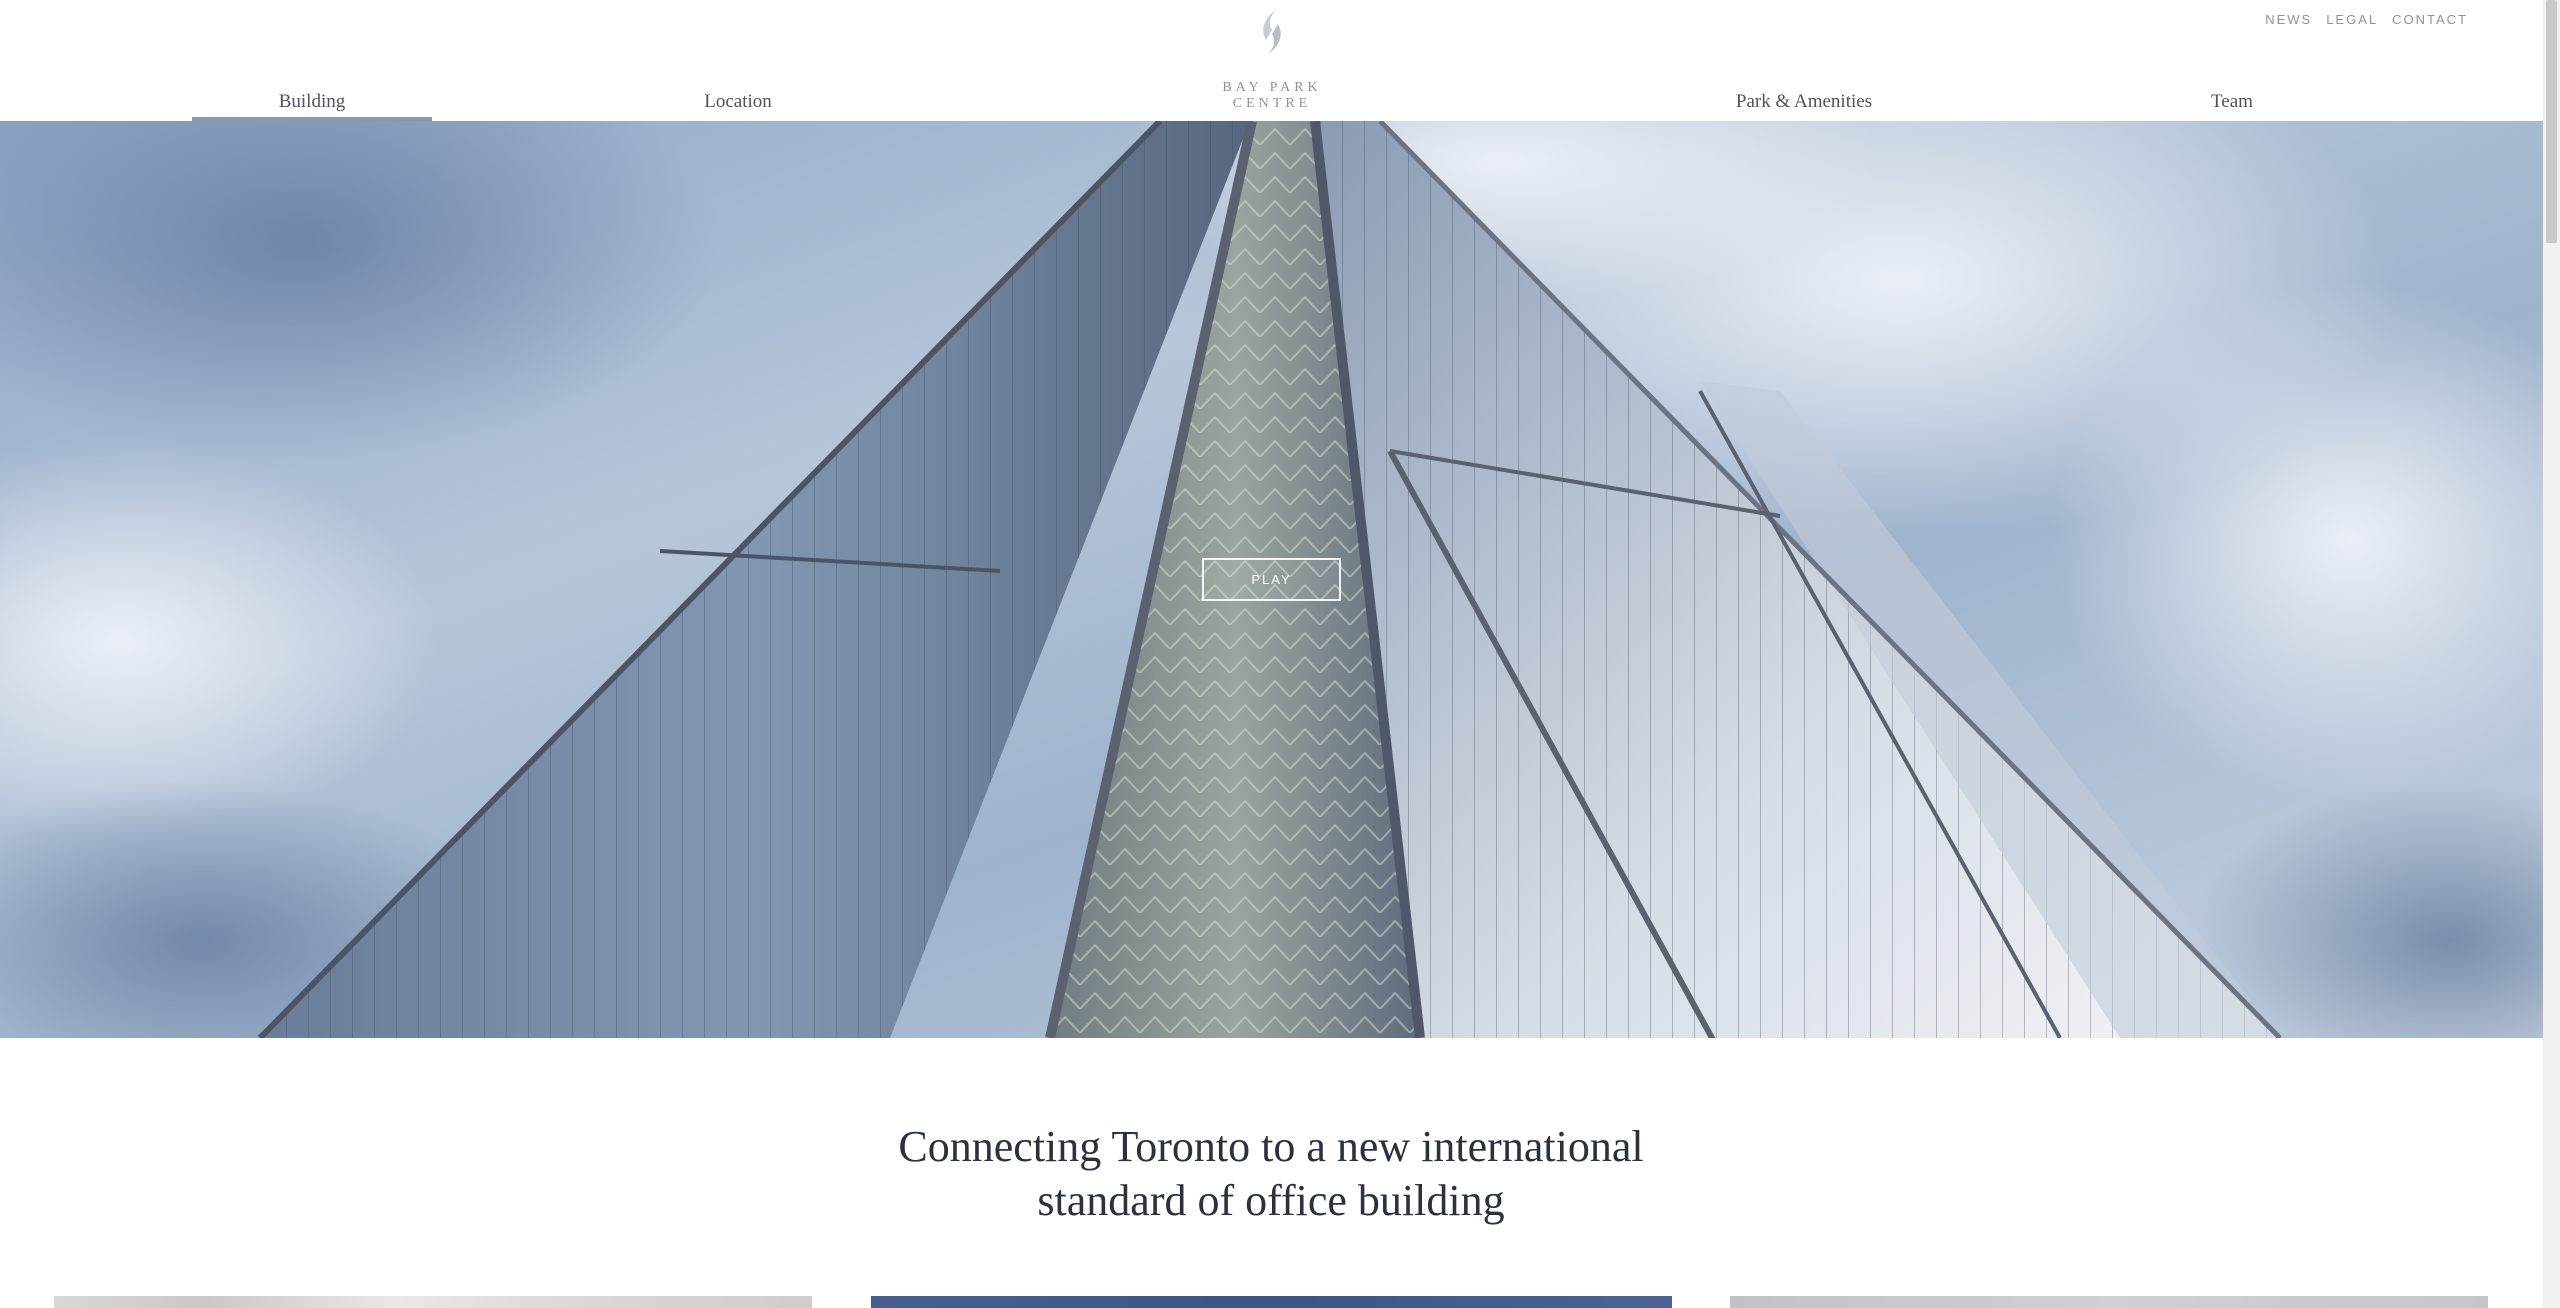 The height and width of the screenshot is (1308, 2560). I want to click on intro-heading-line-2: standard of office building, so click(1271, 1200).